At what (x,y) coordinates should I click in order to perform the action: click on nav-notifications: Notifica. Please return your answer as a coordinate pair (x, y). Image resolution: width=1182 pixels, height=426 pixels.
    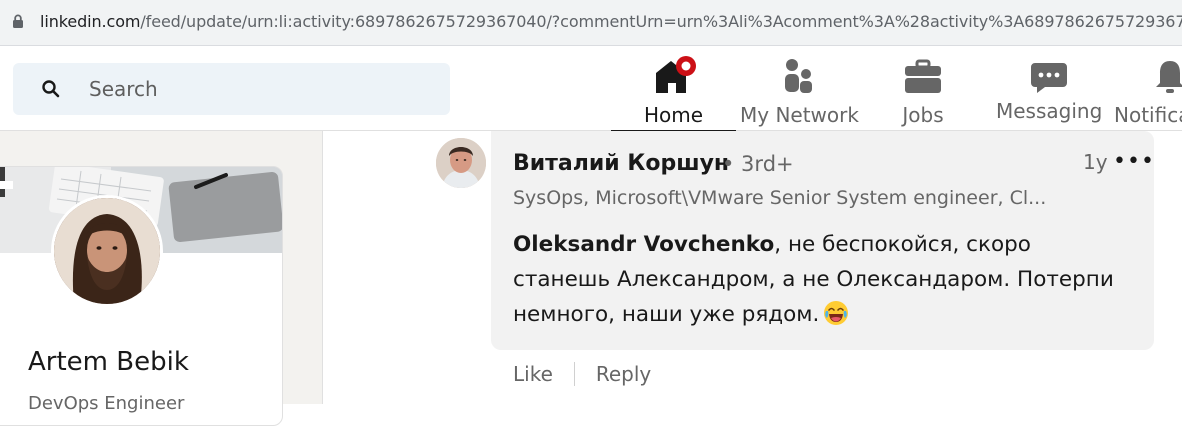
    Looking at the image, I should click on (1148, 91).